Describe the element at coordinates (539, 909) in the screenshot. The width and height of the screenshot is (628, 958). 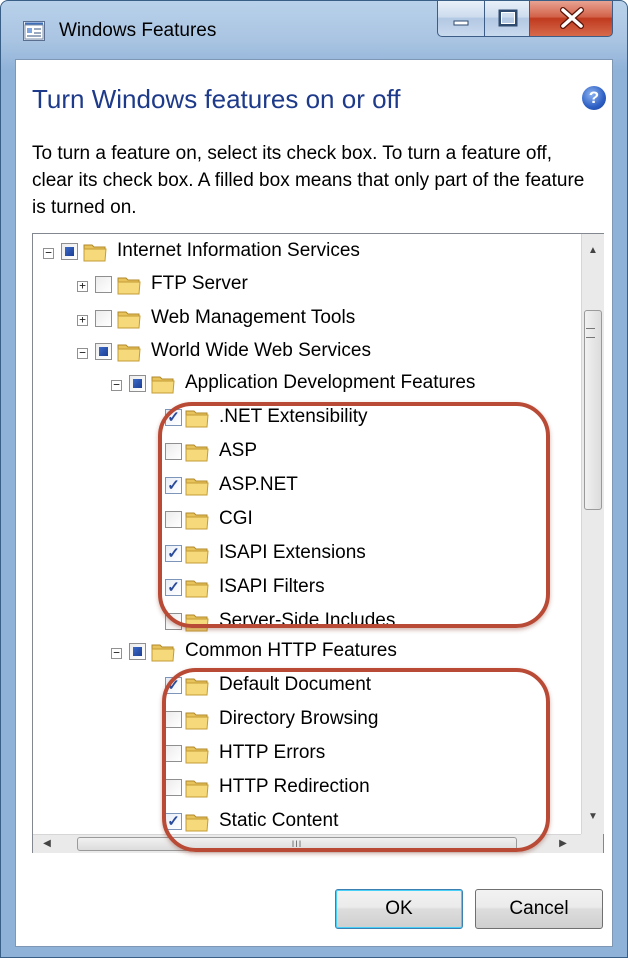
I see `cancel-button: Cancel` at that location.